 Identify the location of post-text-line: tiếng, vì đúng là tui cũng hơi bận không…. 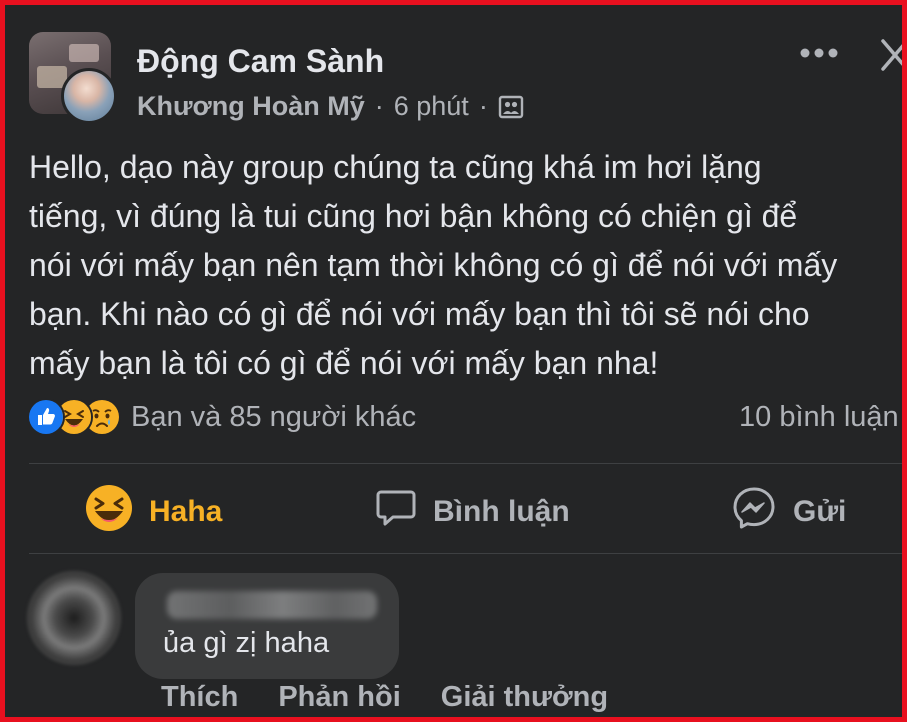
(413, 216).